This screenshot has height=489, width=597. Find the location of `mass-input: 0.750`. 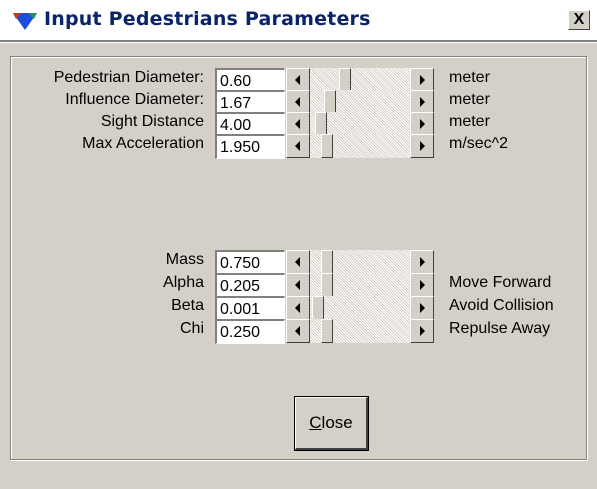

mass-input: 0.750 is located at coordinates (250, 262).